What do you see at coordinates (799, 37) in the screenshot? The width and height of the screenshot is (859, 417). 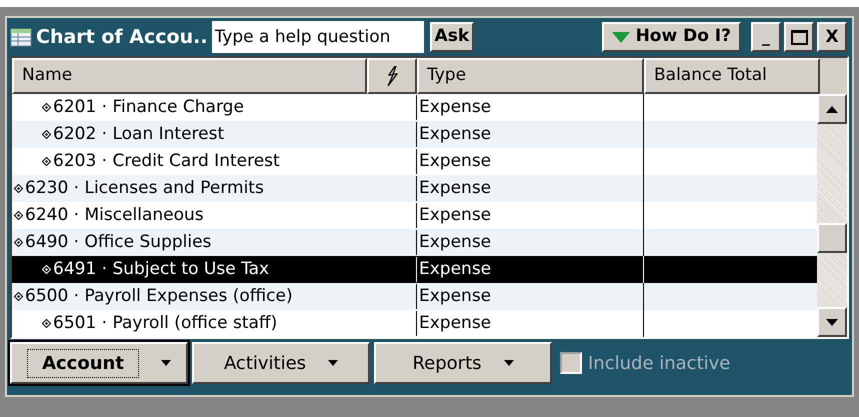 I see `maximize-button` at bounding box center [799, 37].